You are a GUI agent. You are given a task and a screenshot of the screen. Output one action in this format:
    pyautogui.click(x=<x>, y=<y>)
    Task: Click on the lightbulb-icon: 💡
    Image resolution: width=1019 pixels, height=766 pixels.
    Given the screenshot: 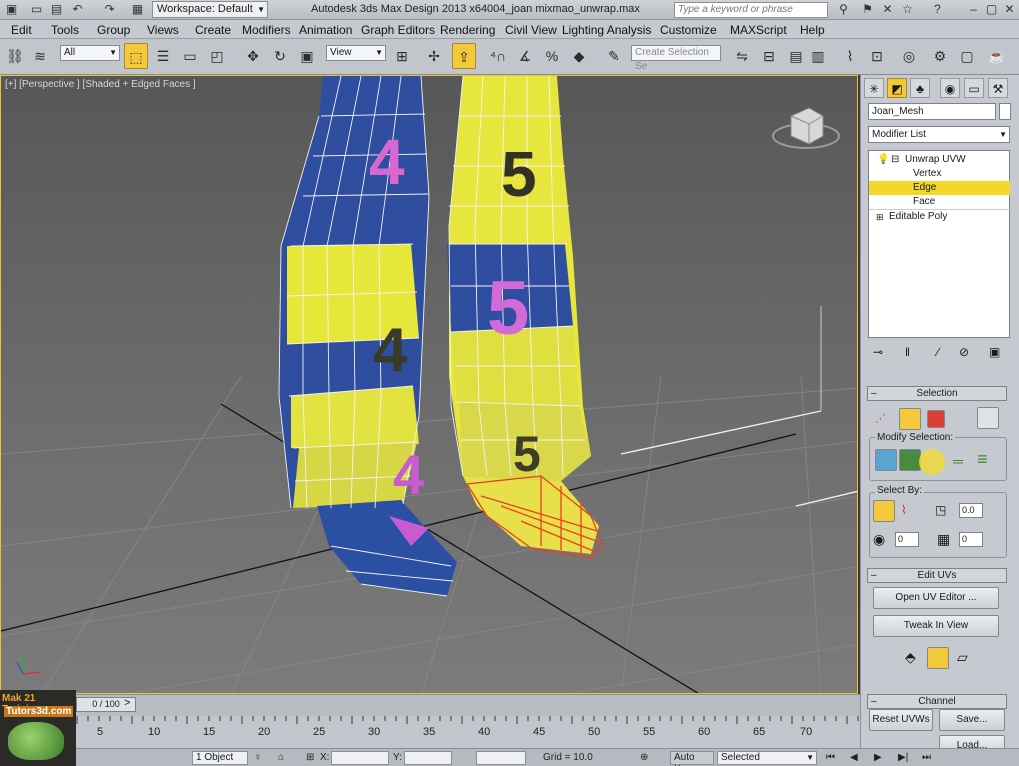 What is the action you would take?
    pyautogui.click(x=883, y=160)
    